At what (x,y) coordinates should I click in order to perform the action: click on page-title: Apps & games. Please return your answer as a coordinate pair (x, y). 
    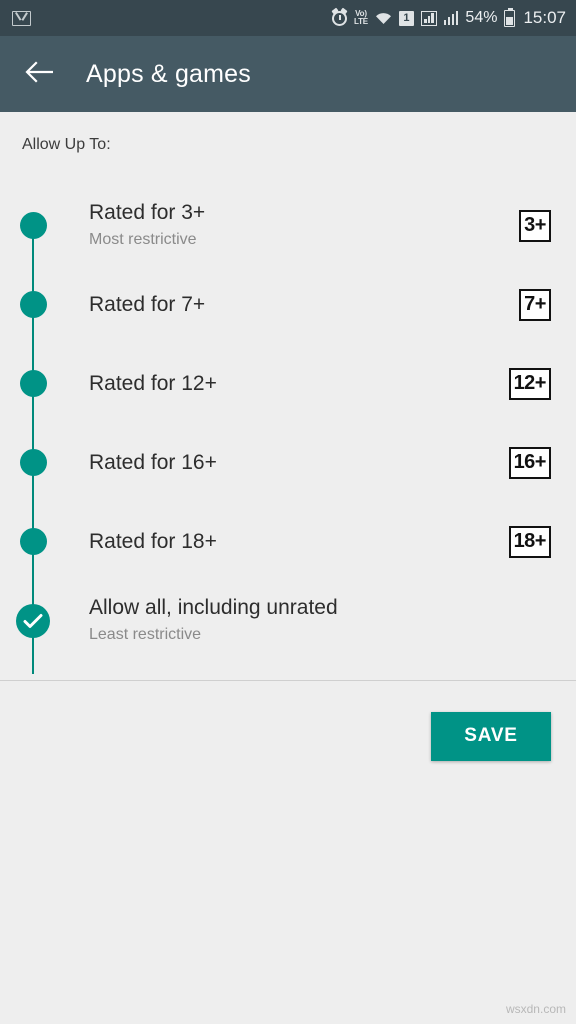
    Looking at the image, I should click on (168, 73).